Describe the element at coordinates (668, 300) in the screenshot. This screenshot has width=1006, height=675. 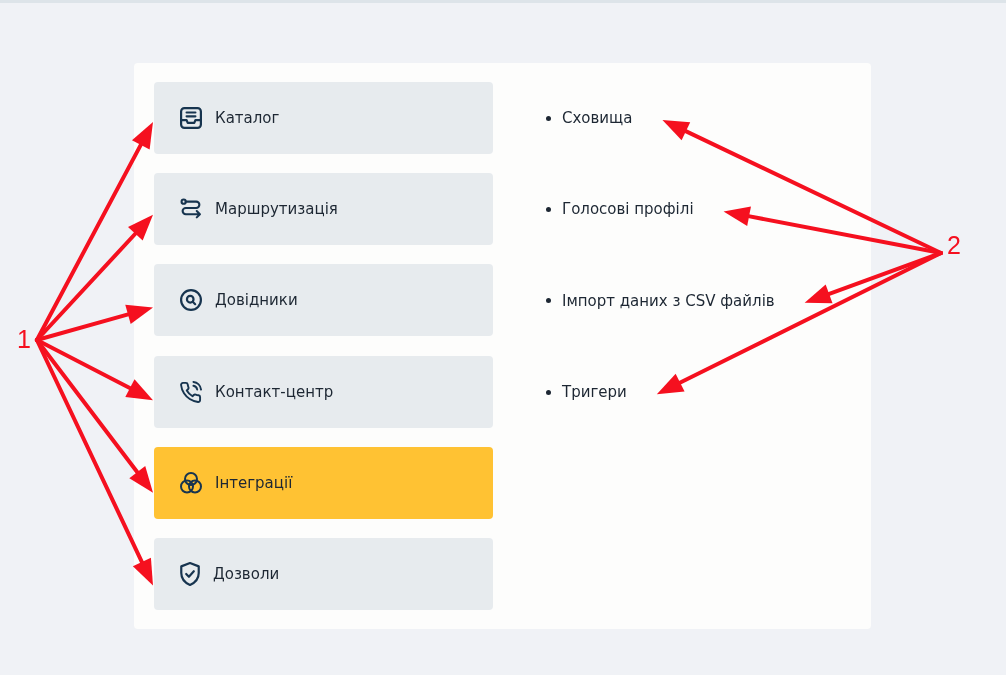
I see `submenu-item: Імпорт даних з CSV файлів` at that location.